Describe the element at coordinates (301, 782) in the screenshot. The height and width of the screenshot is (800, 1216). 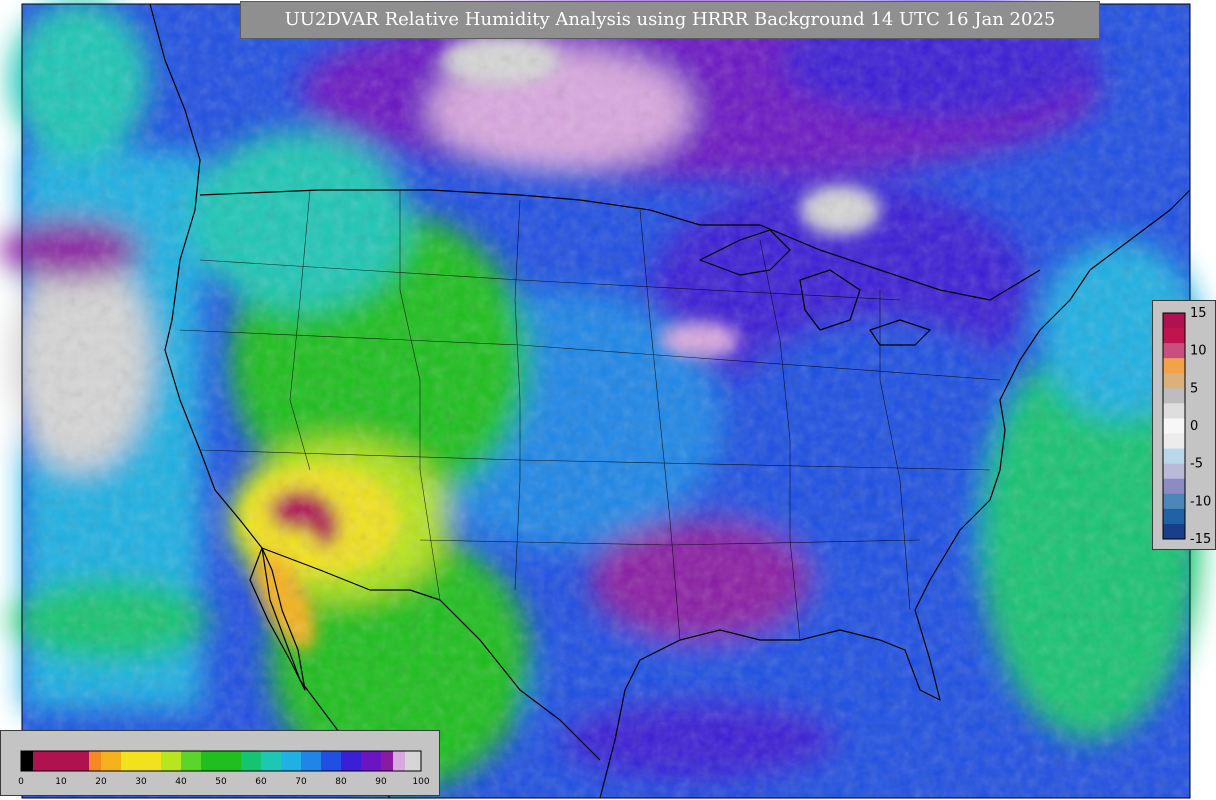
I see `rh-colorbar-tick: 70` at that location.